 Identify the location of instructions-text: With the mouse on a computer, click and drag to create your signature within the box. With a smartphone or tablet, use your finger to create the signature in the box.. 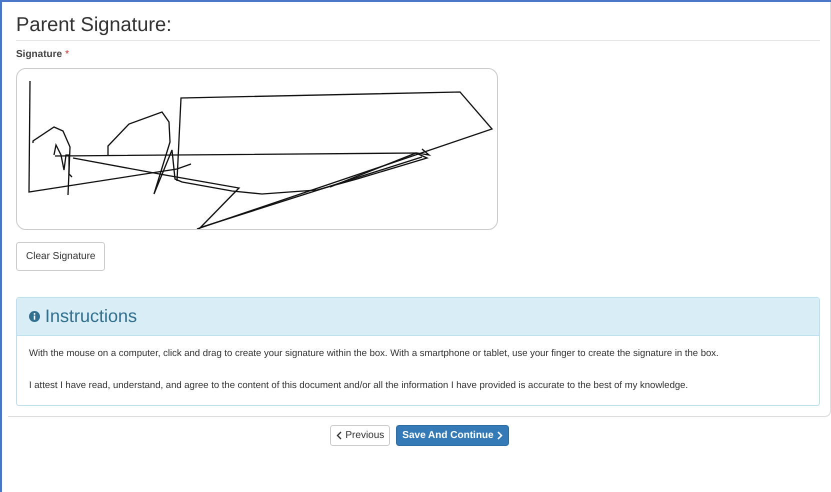
(374, 354).